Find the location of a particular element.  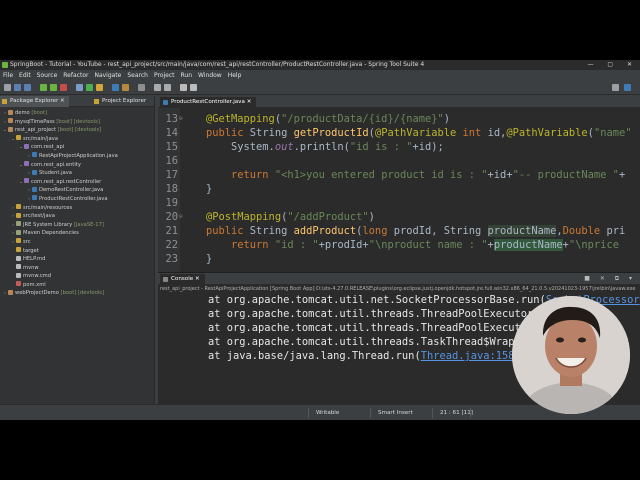

next-annotation-icon is located at coordinates (157, 87).